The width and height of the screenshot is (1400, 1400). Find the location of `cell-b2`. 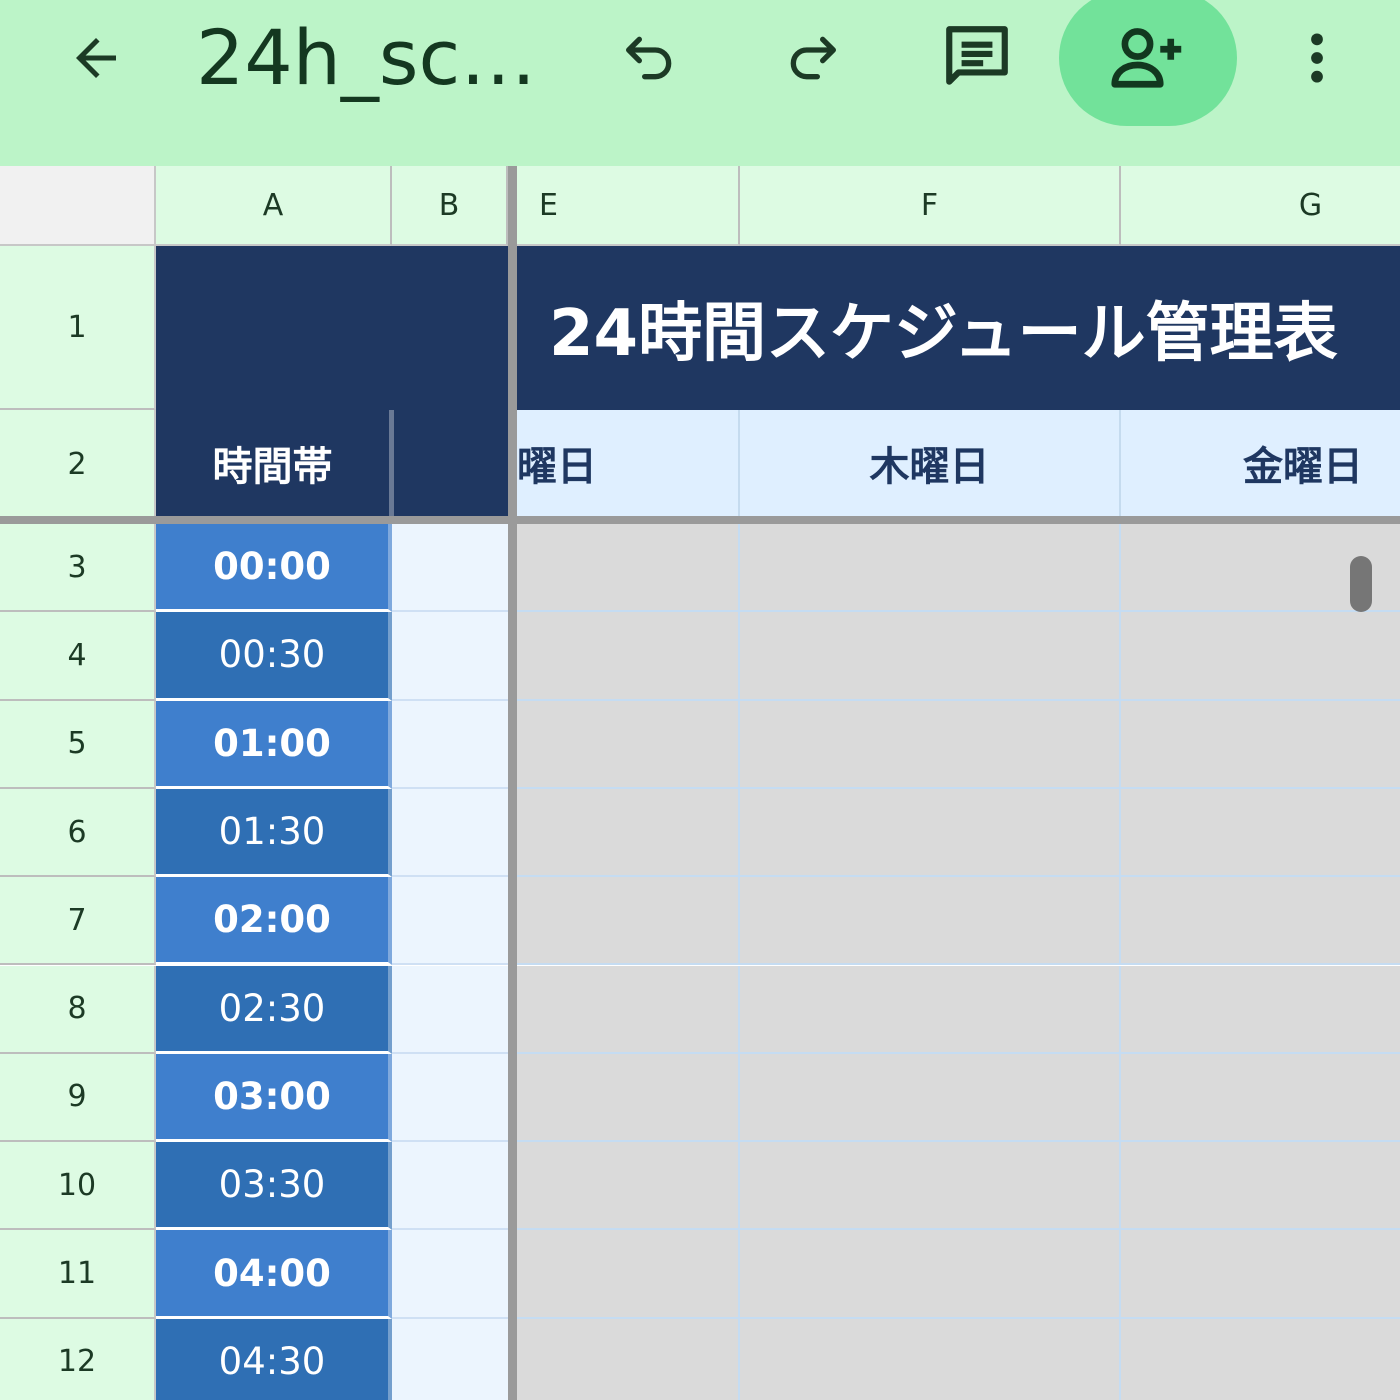

cell-b2 is located at coordinates (450, 463).